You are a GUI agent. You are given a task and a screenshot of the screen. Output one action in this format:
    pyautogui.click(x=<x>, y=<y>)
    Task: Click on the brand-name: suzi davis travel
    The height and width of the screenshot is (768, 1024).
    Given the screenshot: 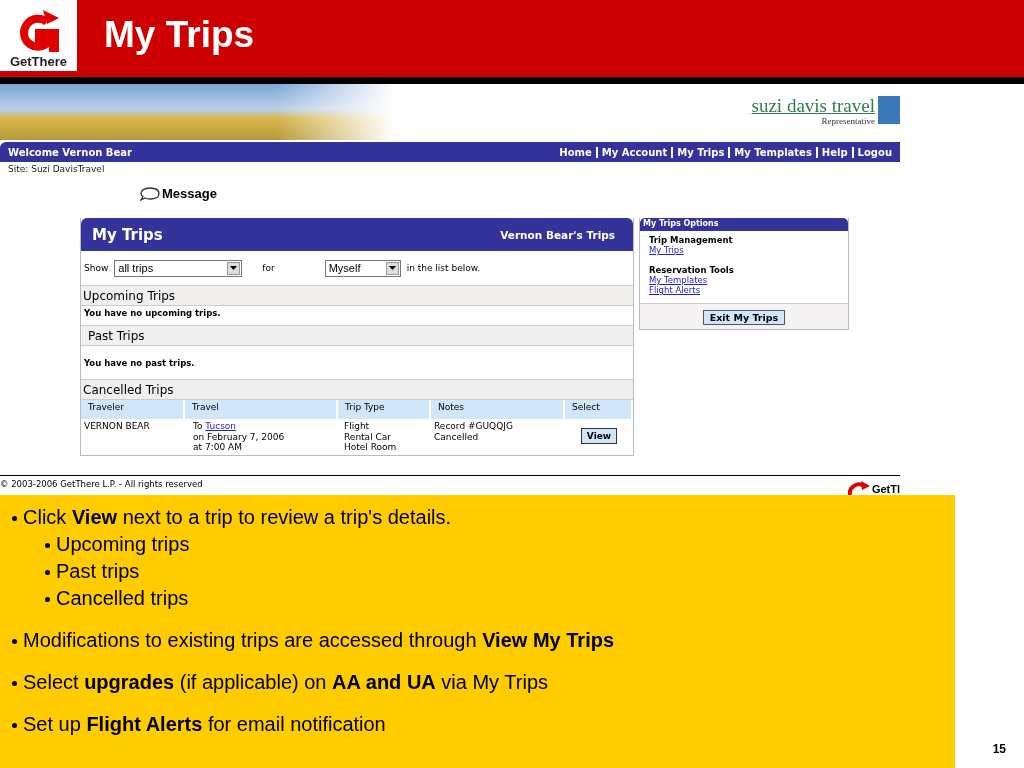 What is the action you would take?
    pyautogui.click(x=813, y=106)
    